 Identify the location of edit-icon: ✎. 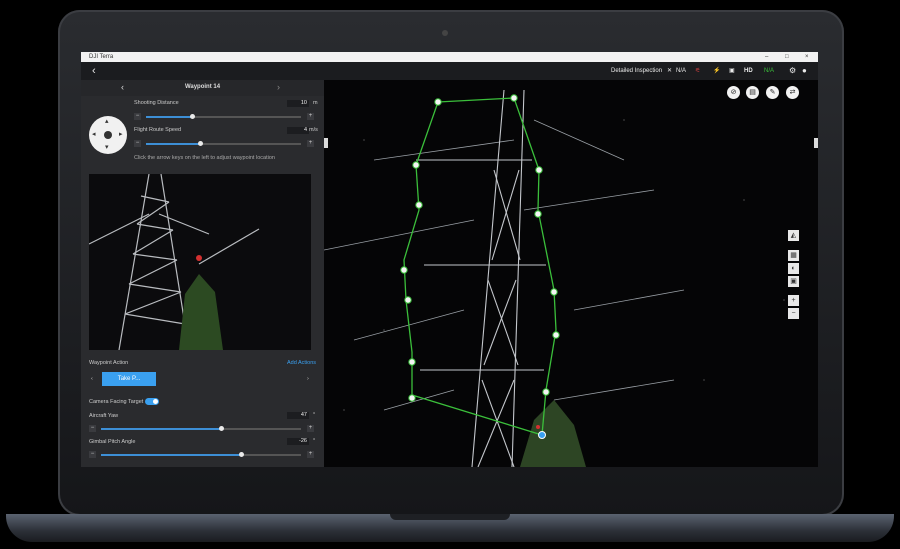
(772, 92).